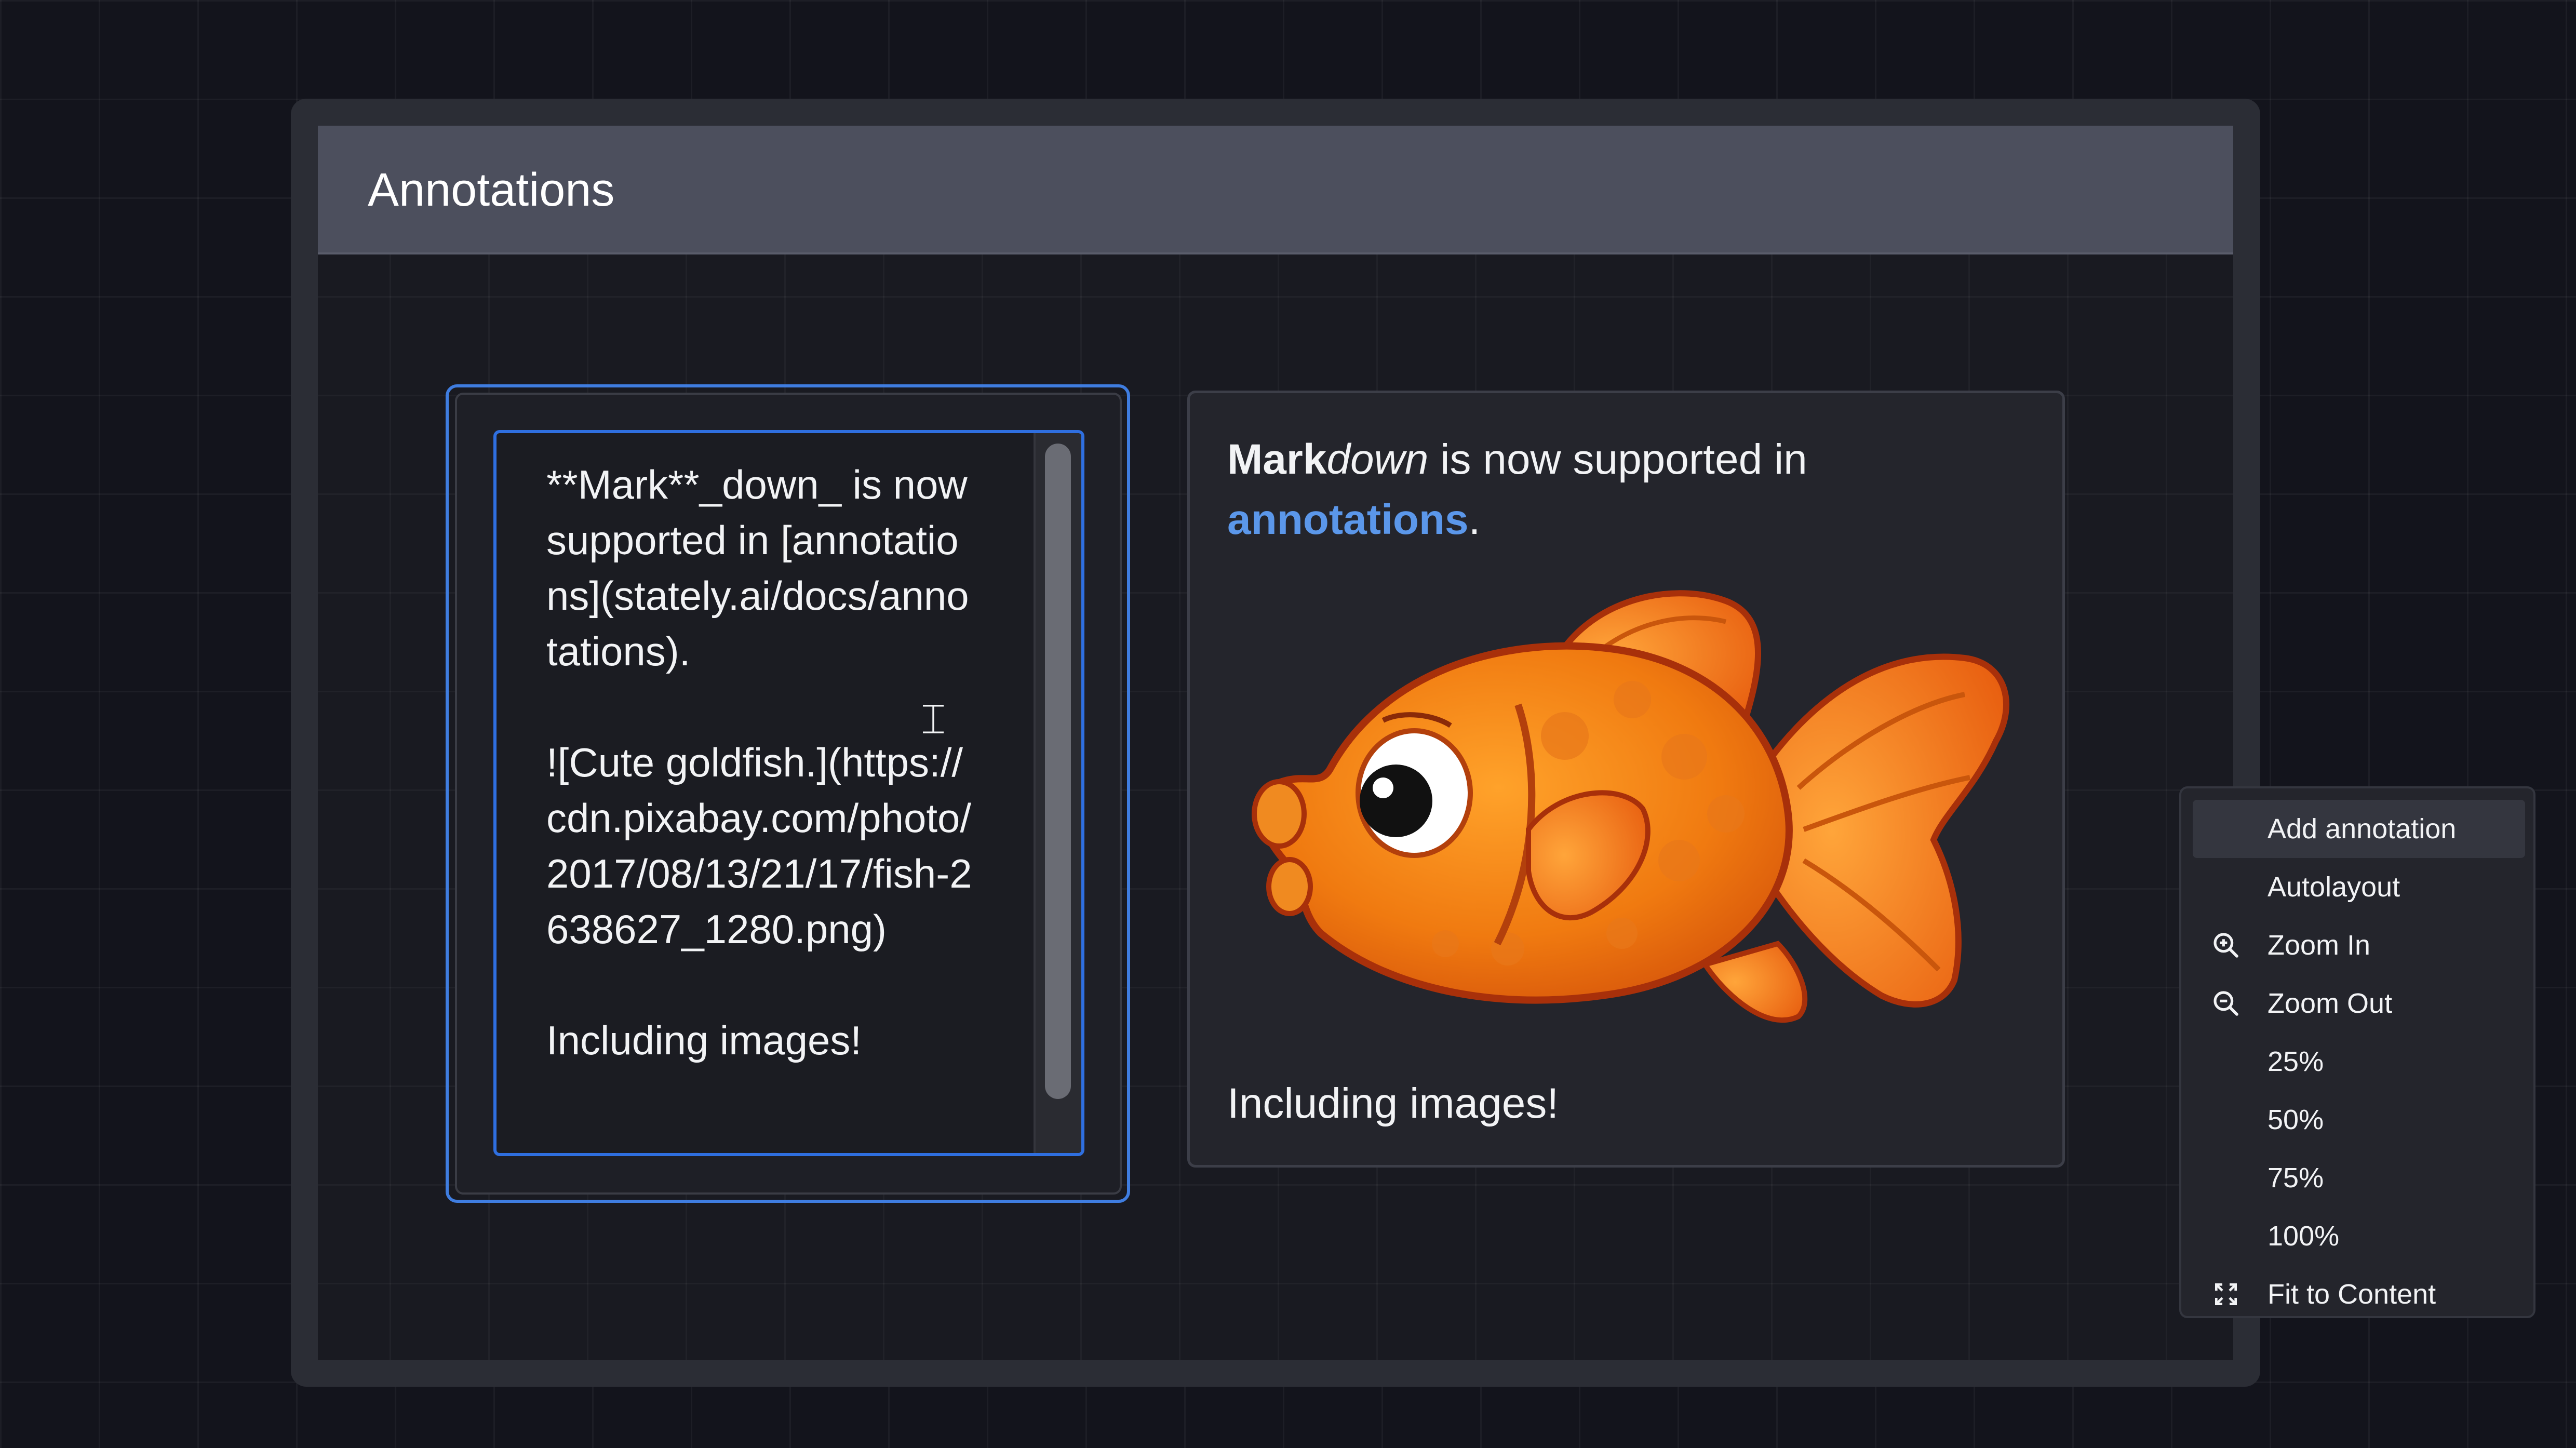 The width and height of the screenshot is (2576, 1448). Describe the element at coordinates (2363, 828) in the screenshot. I see `menu-label: Add annotation` at that location.